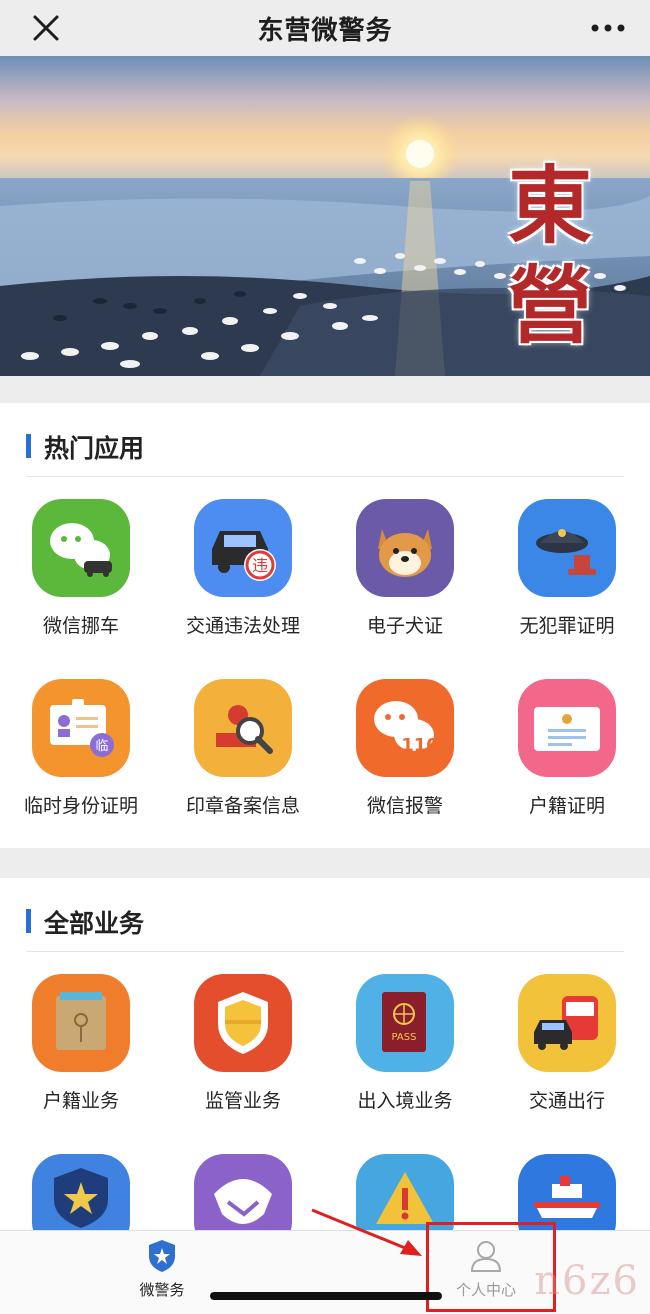  What do you see at coordinates (587, 1281) in the screenshot?
I see `watermark: n6z6` at bounding box center [587, 1281].